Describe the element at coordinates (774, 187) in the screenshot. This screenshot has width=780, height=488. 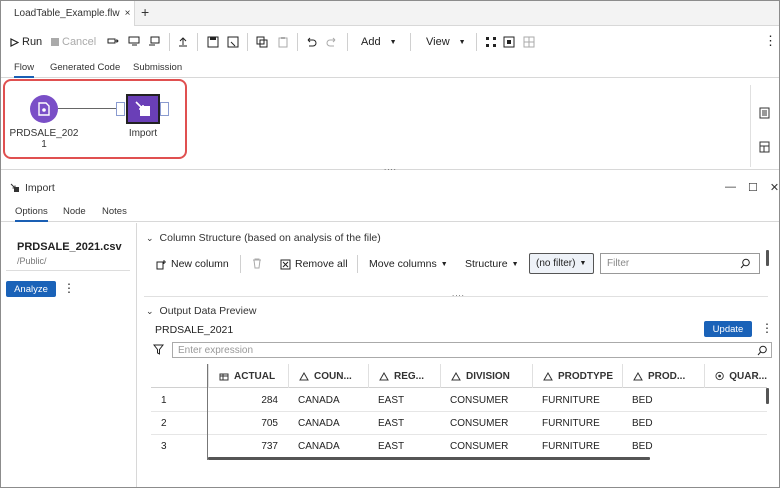
I see `close-icon: ✕` at that location.